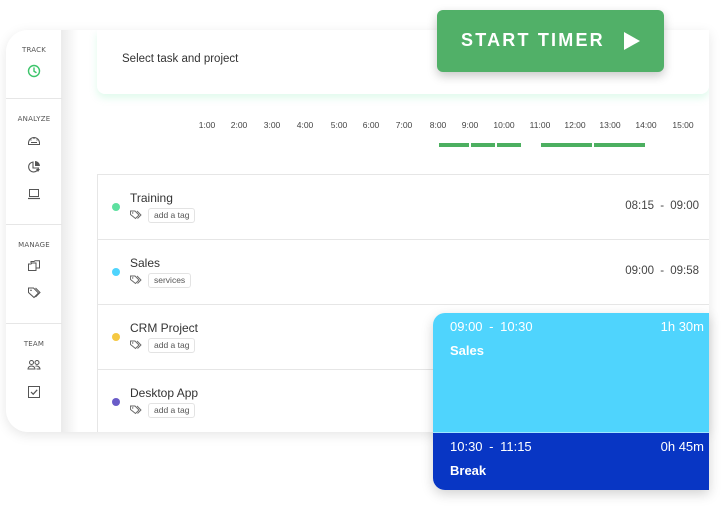 The image size is (723, 508). Describe the element at coordinates (207, 125) in the screenshot. I see `timeline-hour-label: 1:00` at that location.